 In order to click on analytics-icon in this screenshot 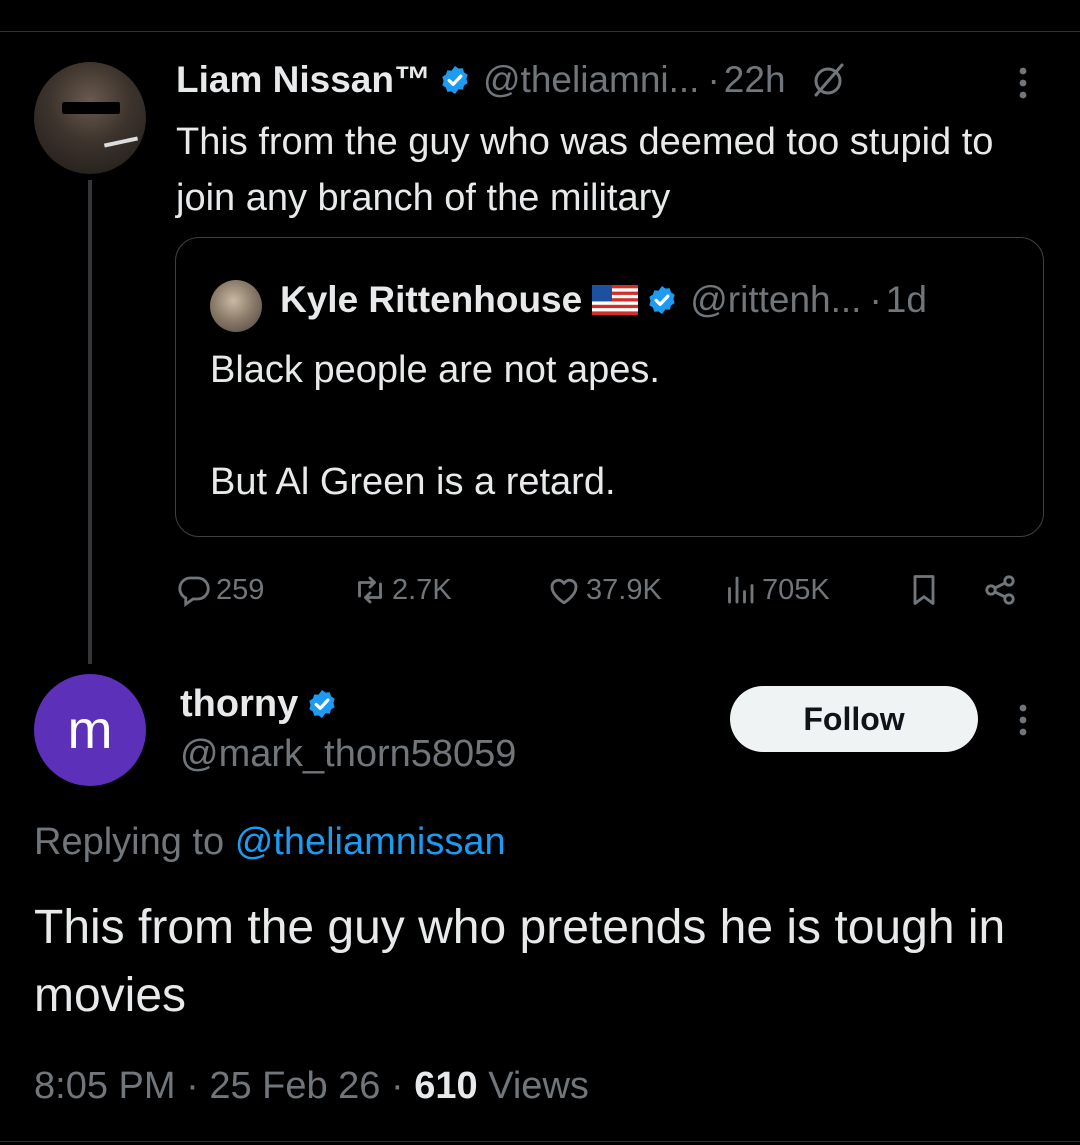, I will do `click(741, 590)`.